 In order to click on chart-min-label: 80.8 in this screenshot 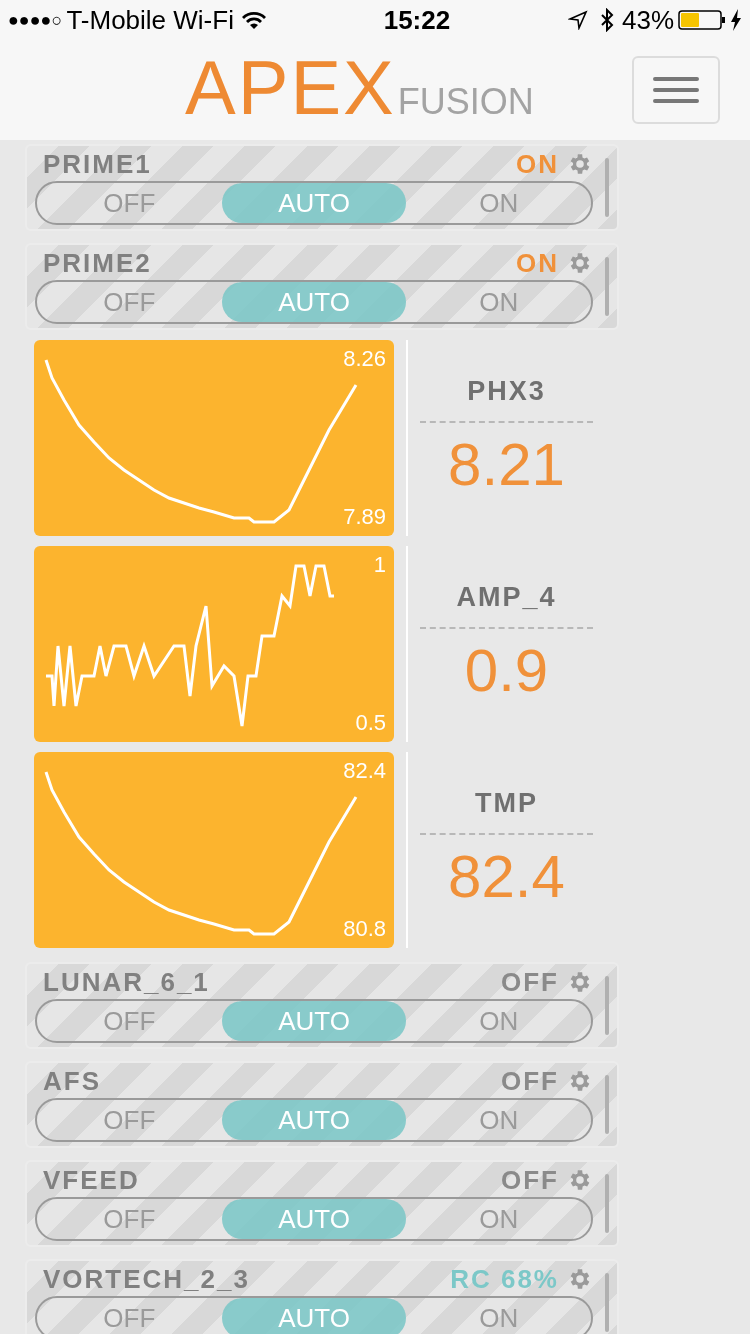, I will do `click(364, 929)`.